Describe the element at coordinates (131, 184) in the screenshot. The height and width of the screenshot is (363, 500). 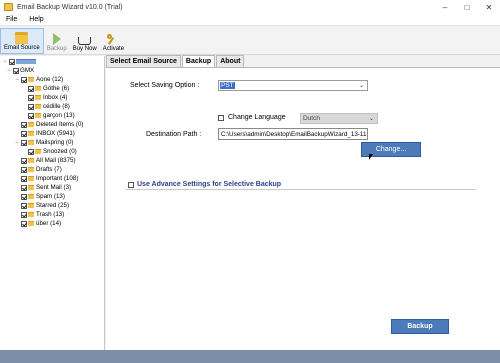
I see `advance-settings-checkbox` at that location.